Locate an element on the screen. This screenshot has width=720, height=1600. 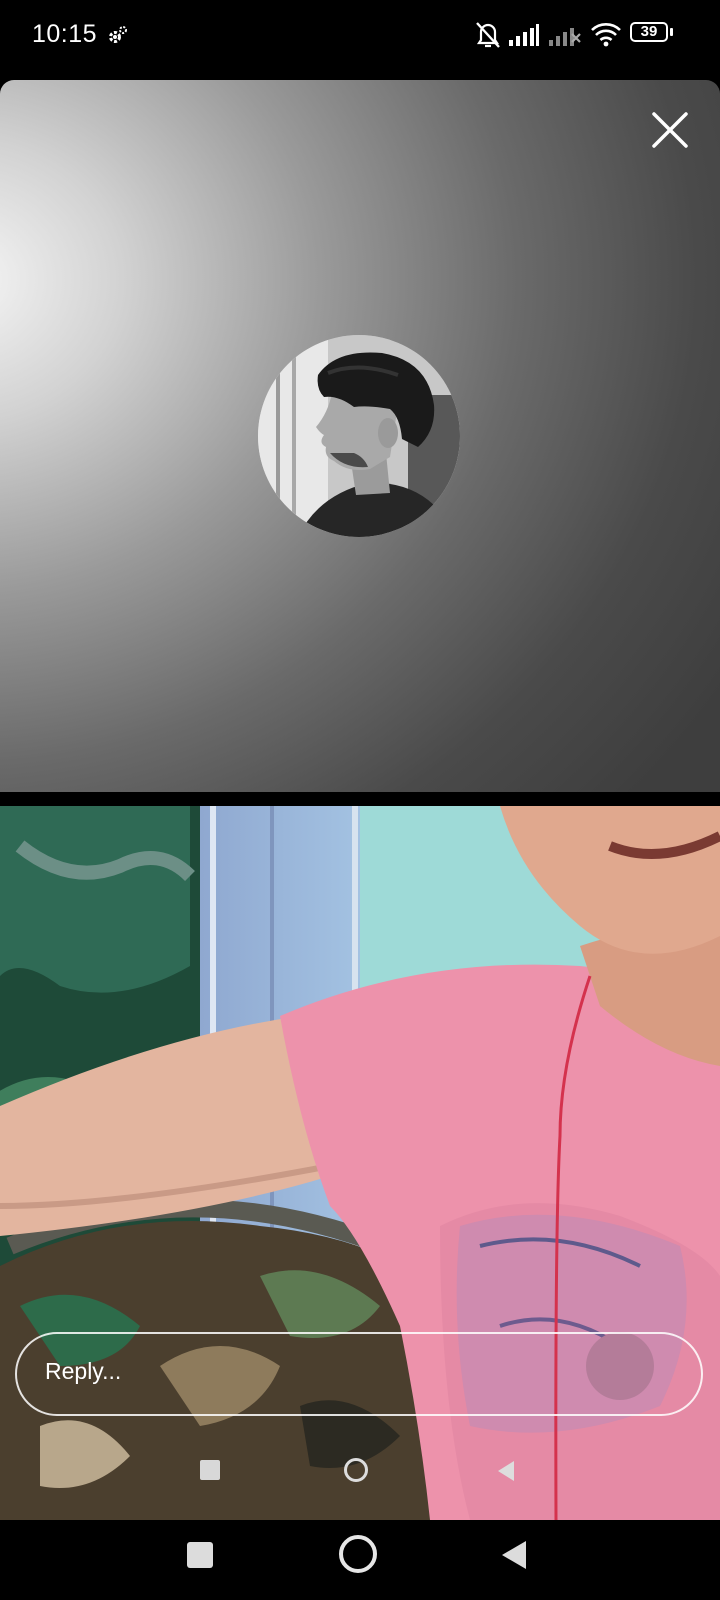
notifications-muted-icon is located at coordinates (488, 35).